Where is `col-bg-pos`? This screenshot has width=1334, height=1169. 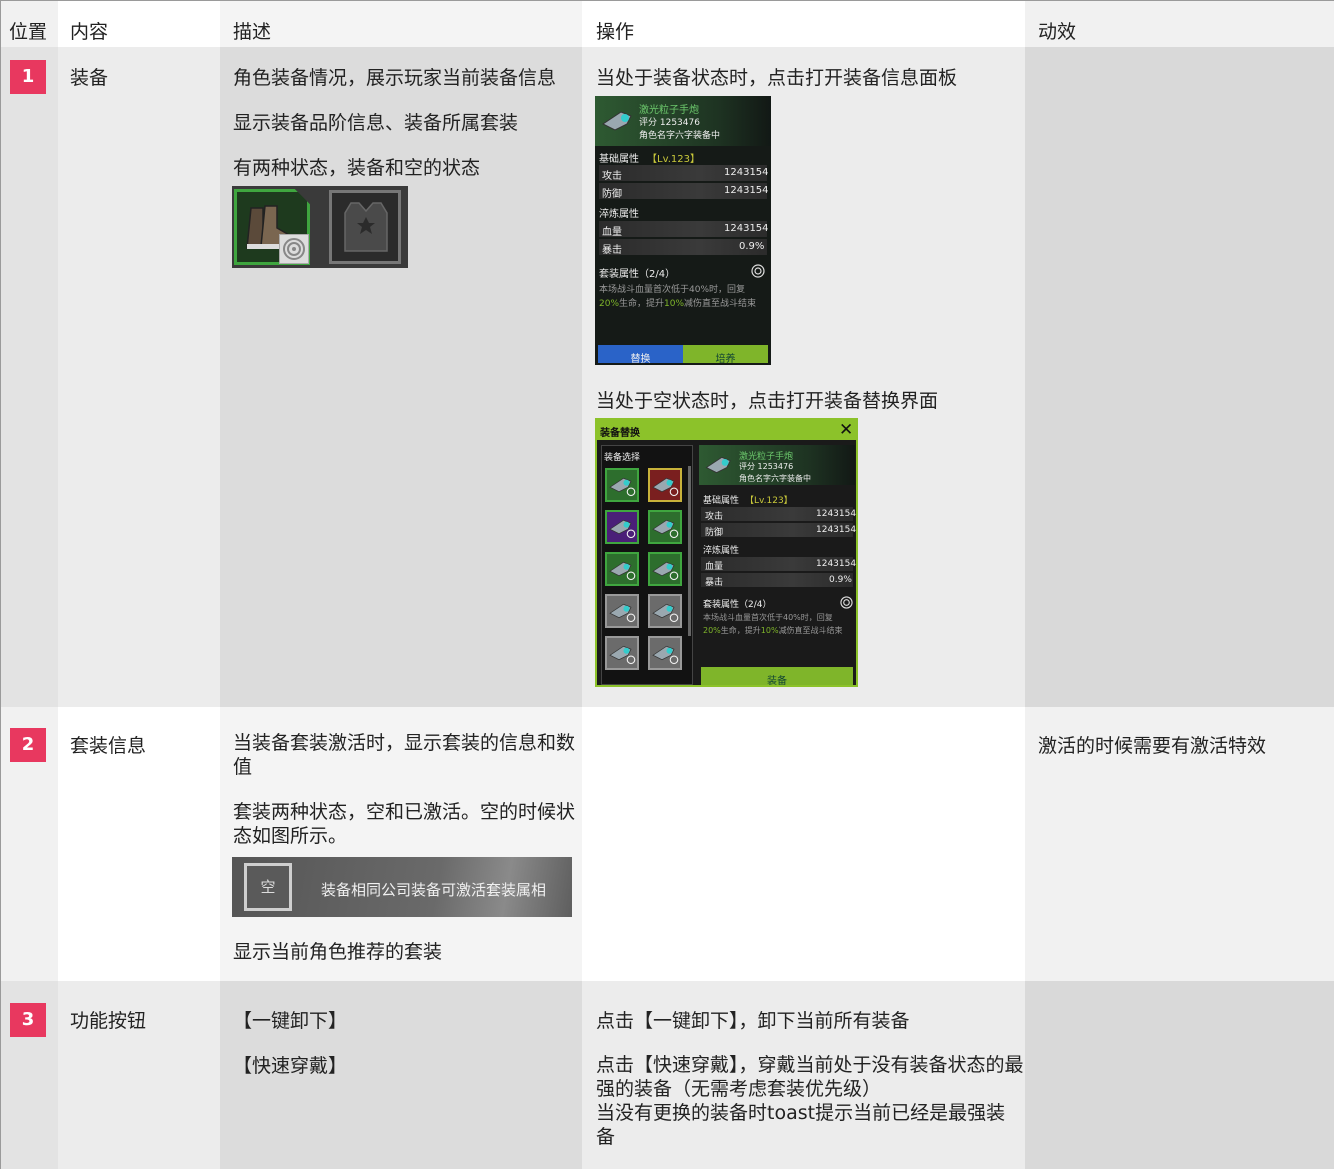
col-bg-pos is located at coordinates (29, 585).